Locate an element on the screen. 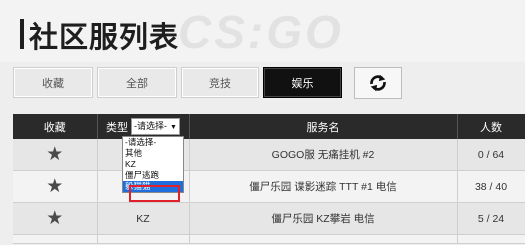 The height and width of the screenshot is (245, 525). filter-entertainment-button: 娱乐 is located at coordinates (302, 82).